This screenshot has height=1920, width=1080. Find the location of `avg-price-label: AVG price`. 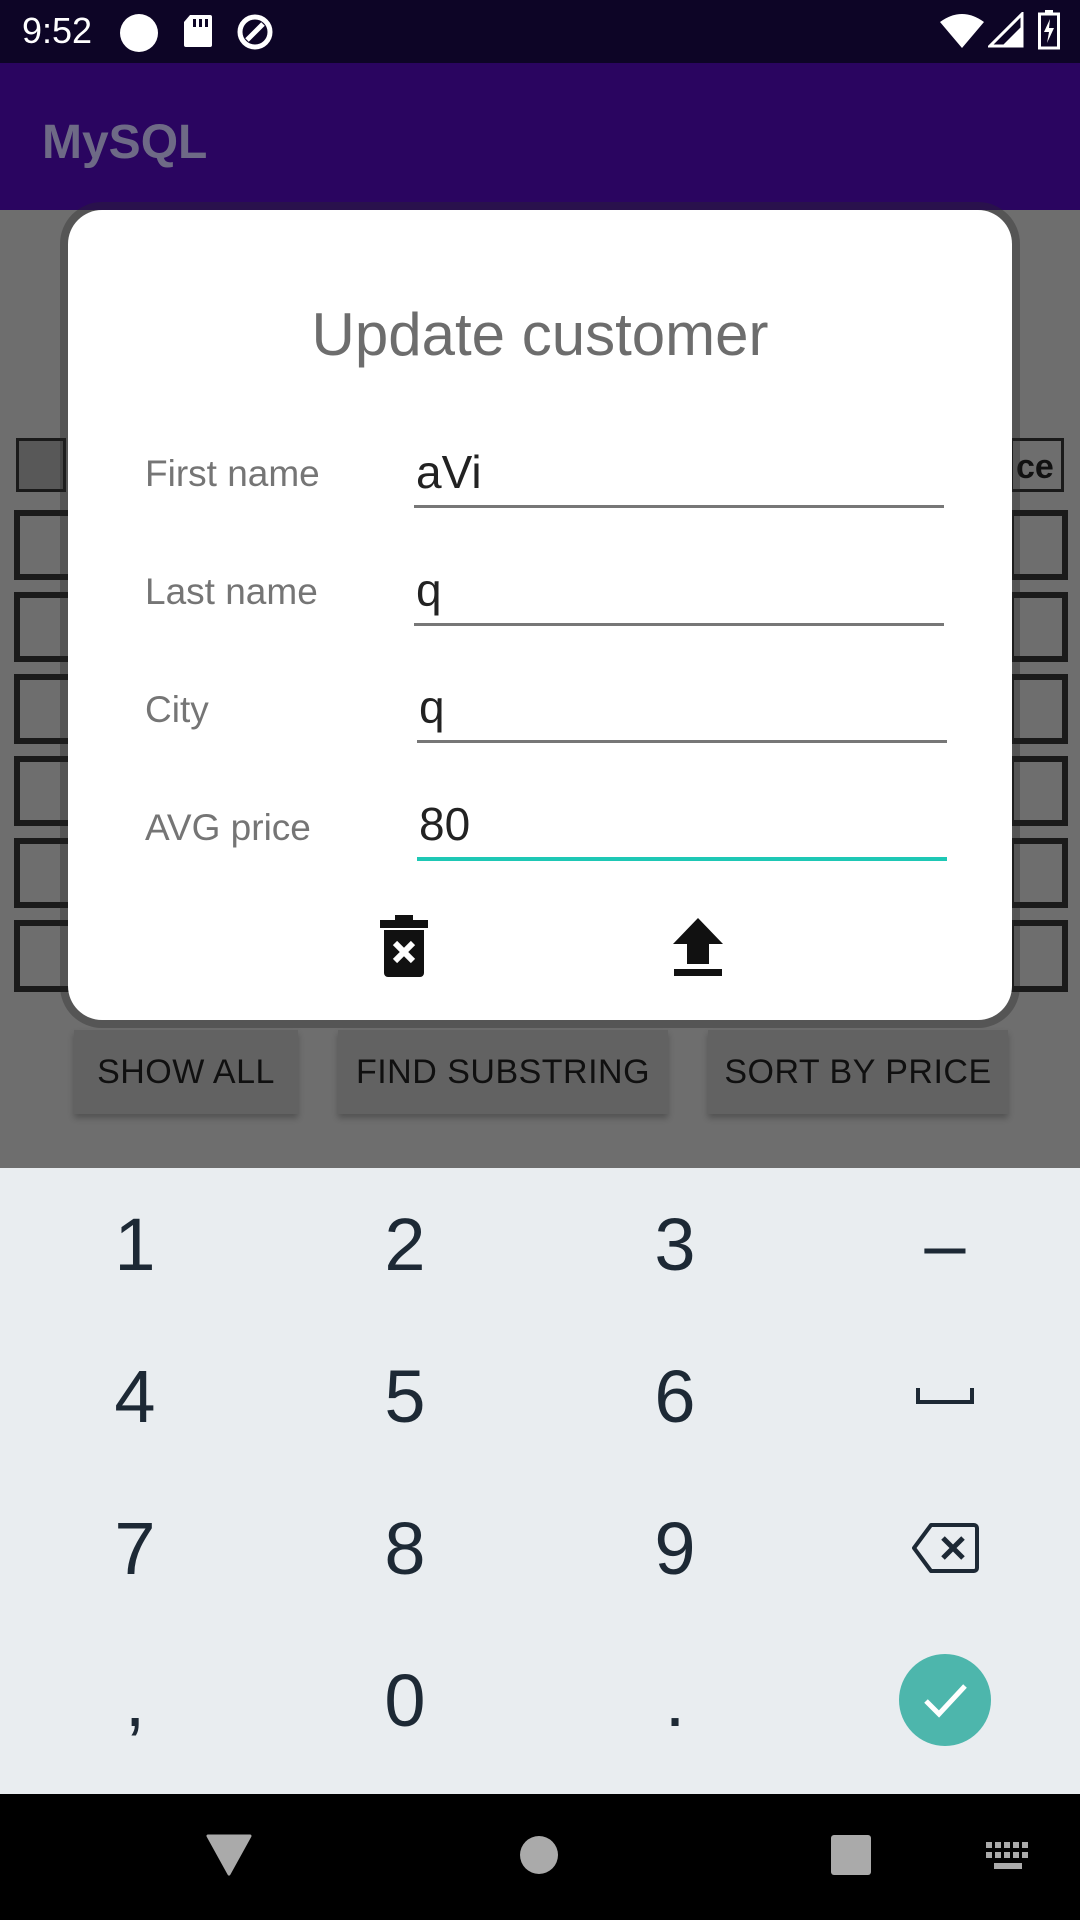

avg-price-label: AVG price is located at coordinates (228, 827).